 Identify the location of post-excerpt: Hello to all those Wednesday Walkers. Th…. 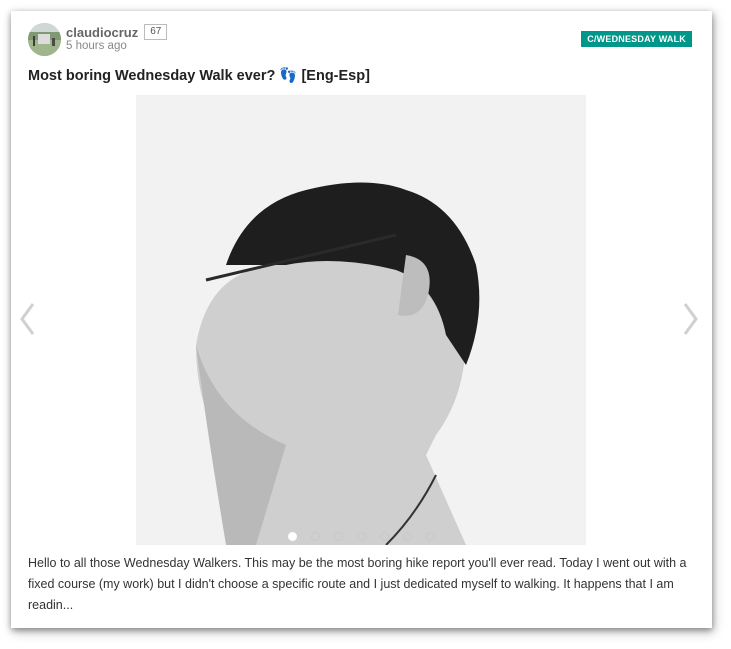
(364, 584).